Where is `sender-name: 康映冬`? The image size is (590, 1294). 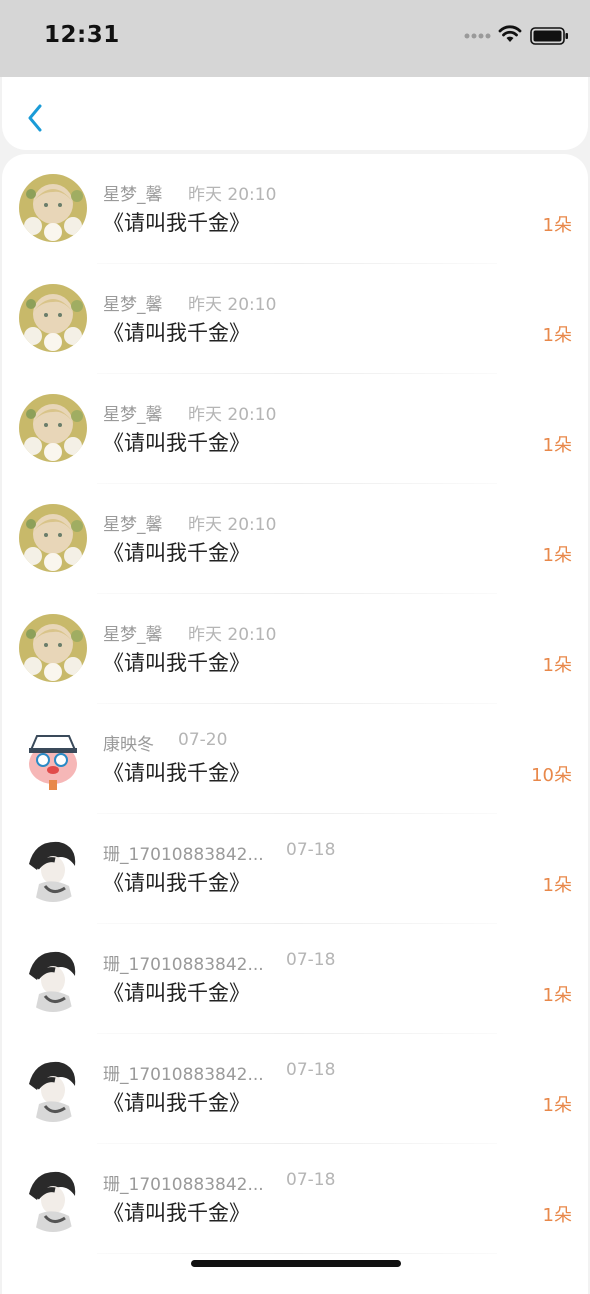
sender-name: 康映冬 is located at coordinates (128, 745).